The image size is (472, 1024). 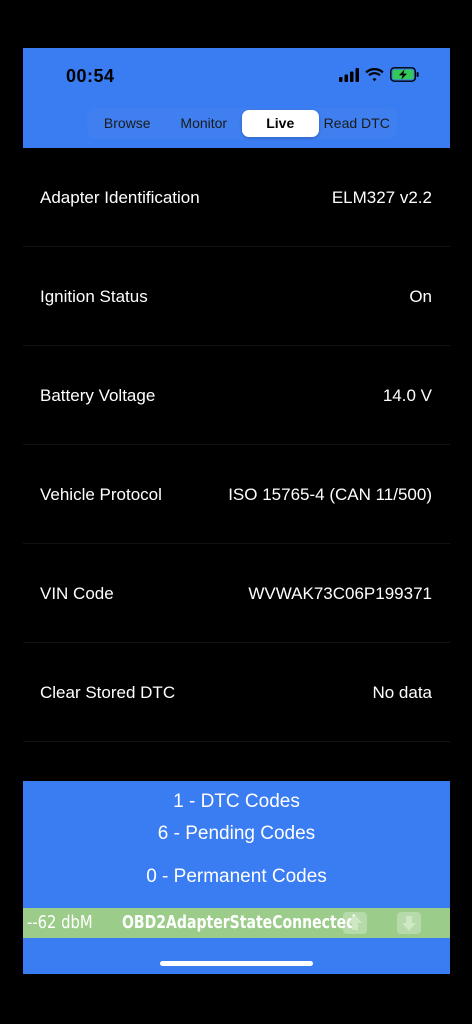 I want to click on tab-live: Live, so click(x=280, y=123).